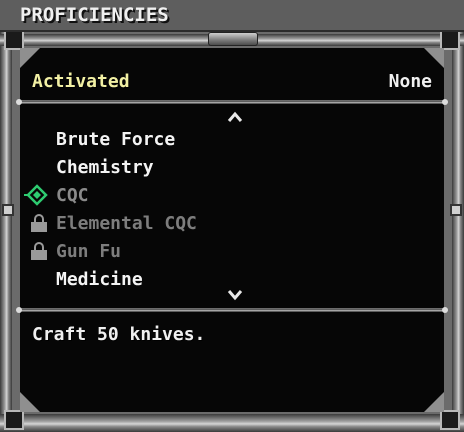 The width and height of the screenshot is (464, 432). What do you see at coordinates (232, 196) in the screenshot?
I see `proficiency-item-cqc: CQC` at bounding box center [232, 196].